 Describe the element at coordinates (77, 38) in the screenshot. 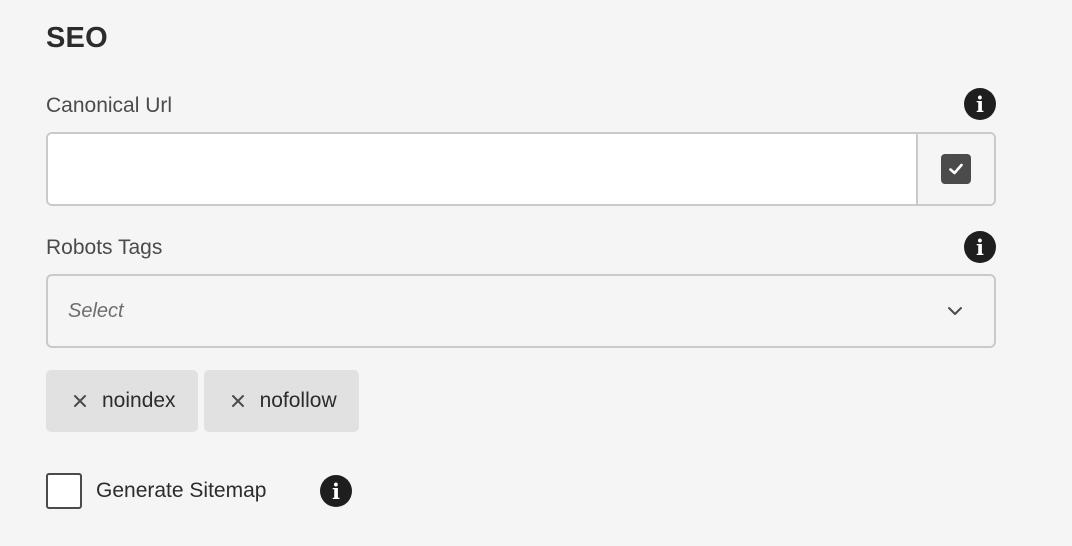

I see `section-title: SEO` at that location.